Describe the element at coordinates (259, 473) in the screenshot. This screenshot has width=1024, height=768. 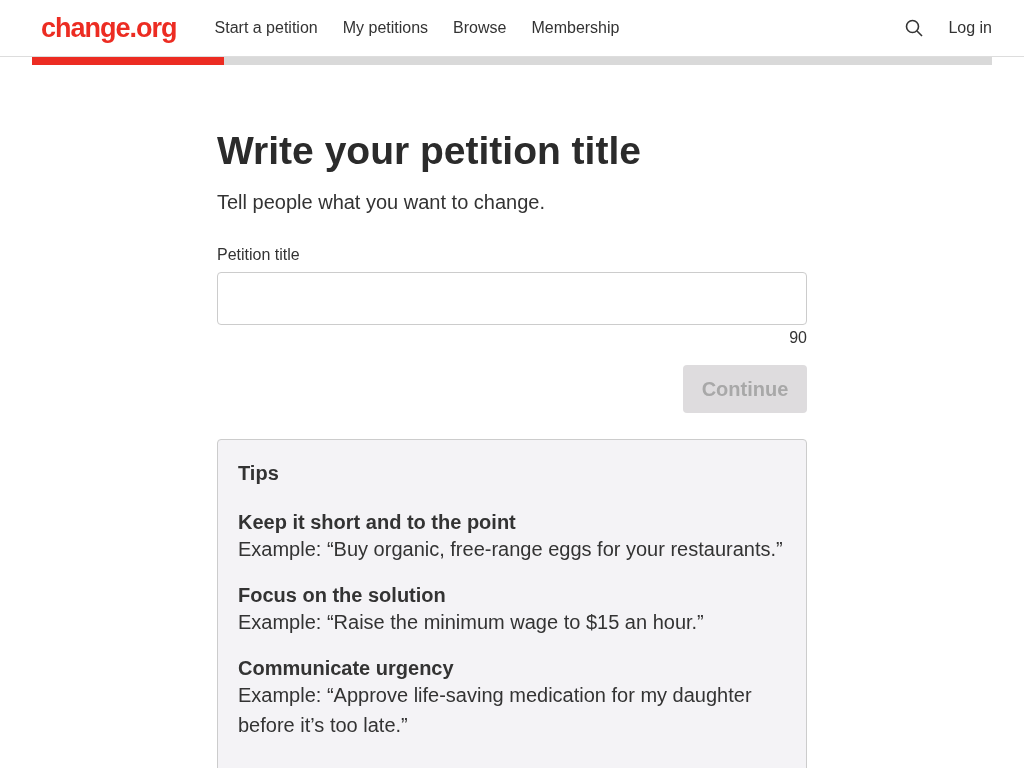
I see `tips-title: Tips` at that location.